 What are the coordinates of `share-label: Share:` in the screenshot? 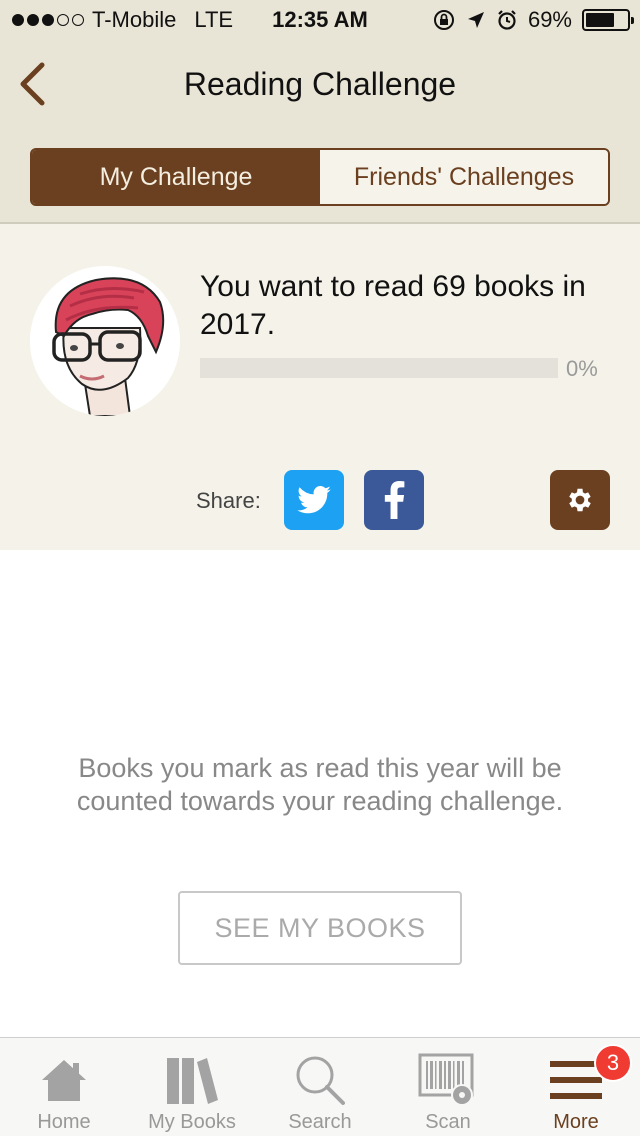 It's located at (228, 500).